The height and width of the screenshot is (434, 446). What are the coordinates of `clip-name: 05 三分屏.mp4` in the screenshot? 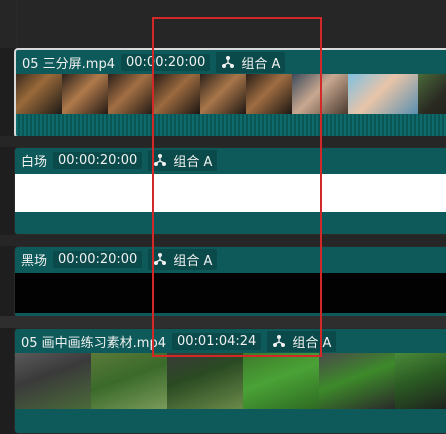 It's located at (68, 64).